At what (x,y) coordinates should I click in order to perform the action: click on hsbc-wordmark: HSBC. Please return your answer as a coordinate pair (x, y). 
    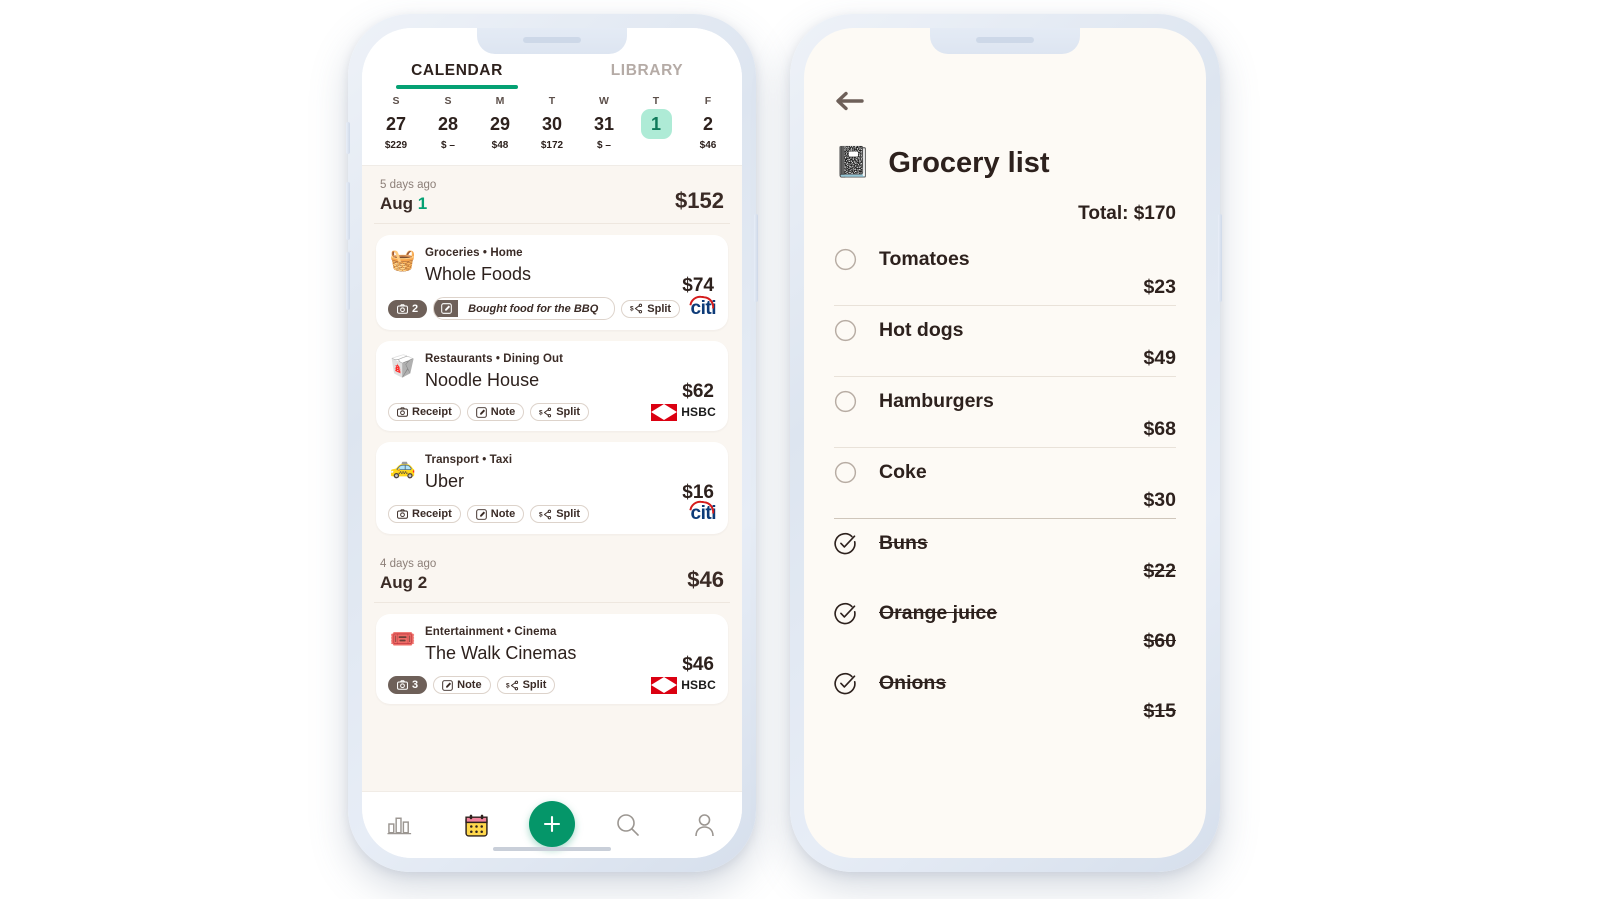
    Looking at the image, I should click on (698, 412).